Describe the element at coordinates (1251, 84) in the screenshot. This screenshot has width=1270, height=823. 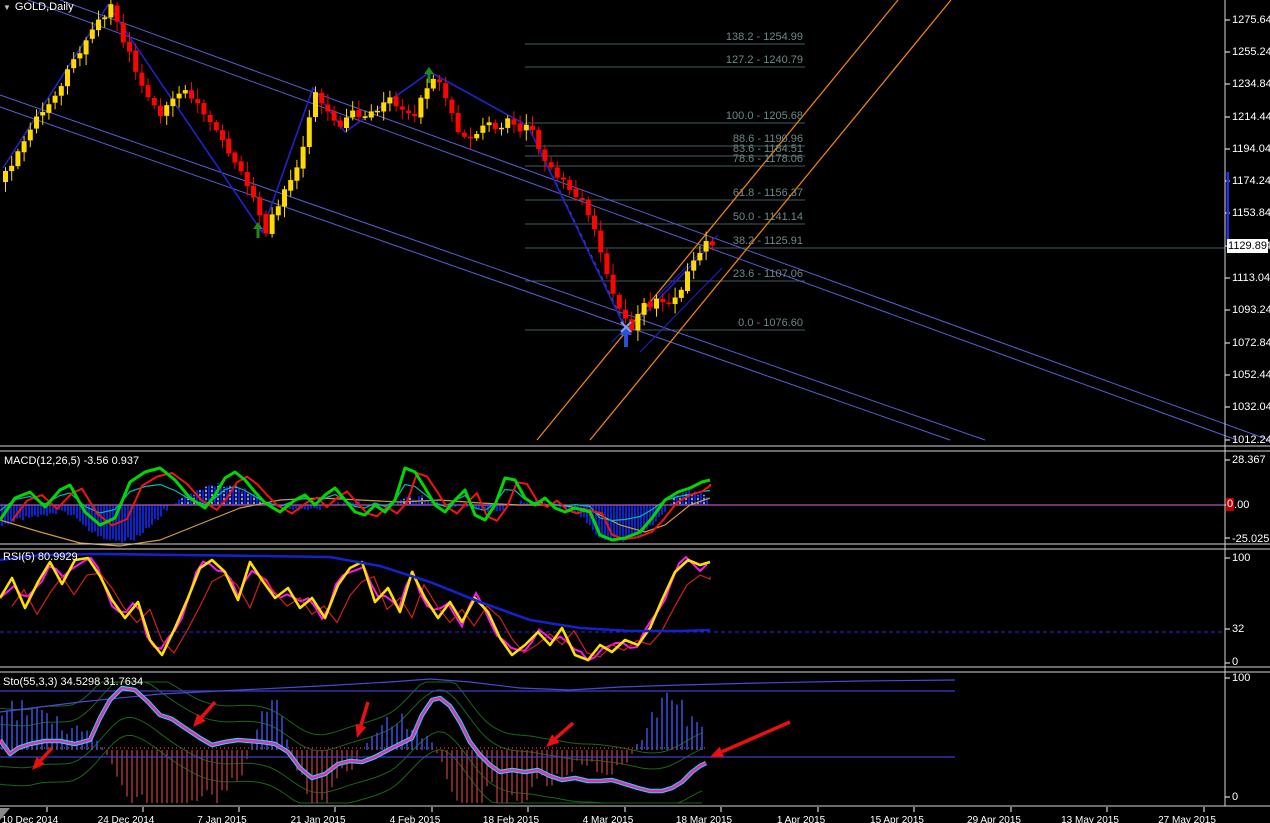
I see `price-axis-label: 1234.84` at that location.